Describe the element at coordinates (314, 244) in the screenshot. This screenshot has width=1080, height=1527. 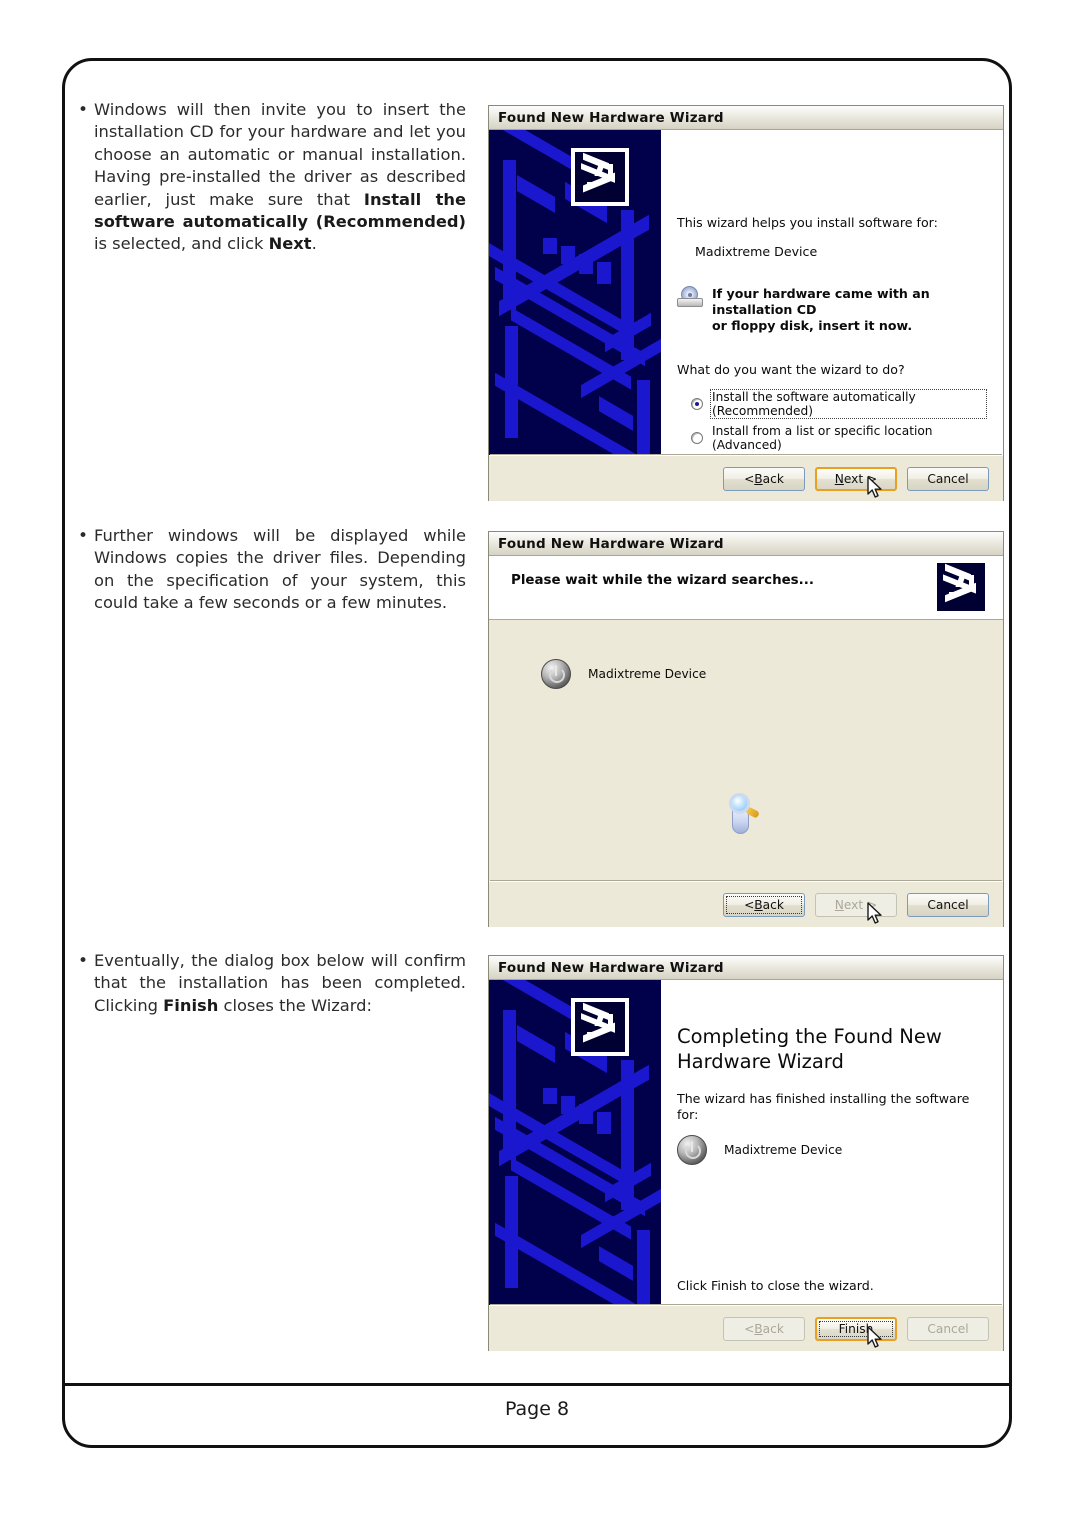
I see `p1-after: .` at that location.